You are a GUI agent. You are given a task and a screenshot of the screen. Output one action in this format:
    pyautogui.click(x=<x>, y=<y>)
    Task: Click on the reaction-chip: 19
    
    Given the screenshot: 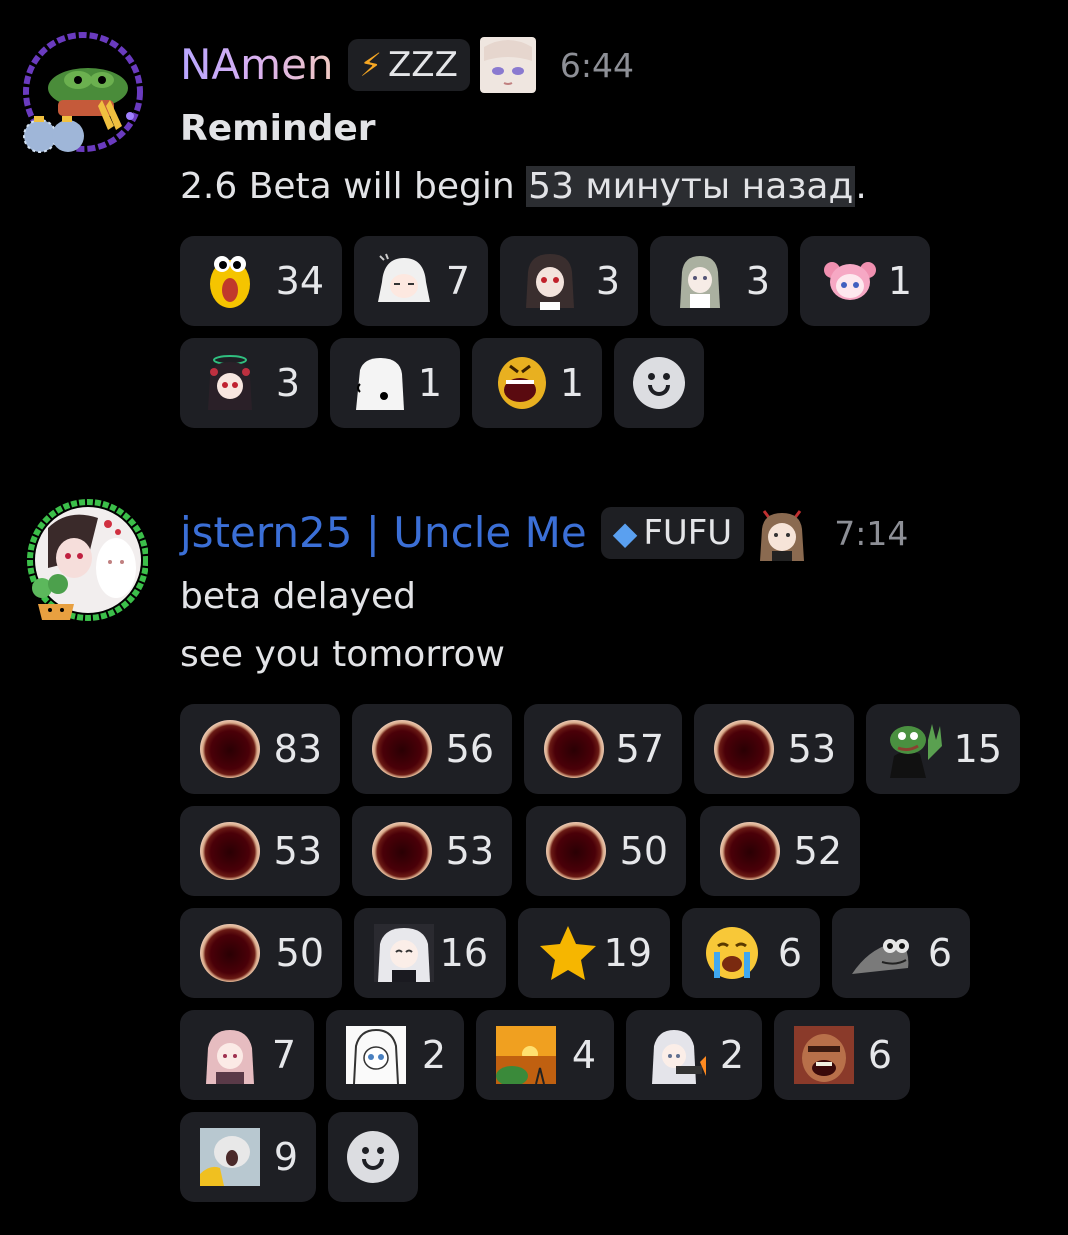 What is the action you would take?
    pyautogui.click(x=594, y=953)
    